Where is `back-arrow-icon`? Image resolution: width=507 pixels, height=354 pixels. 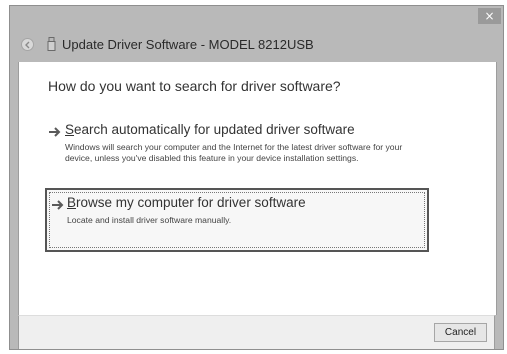
back-arrow-icon is located at coordinates (27, 45).